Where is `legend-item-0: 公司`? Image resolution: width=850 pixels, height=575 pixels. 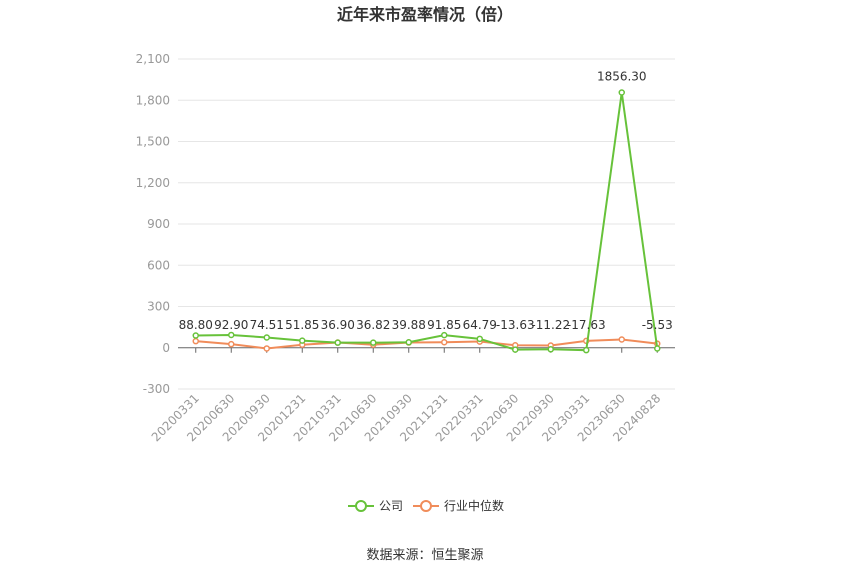
legend-item-0: 公司 is located at coordinates (375, 506).